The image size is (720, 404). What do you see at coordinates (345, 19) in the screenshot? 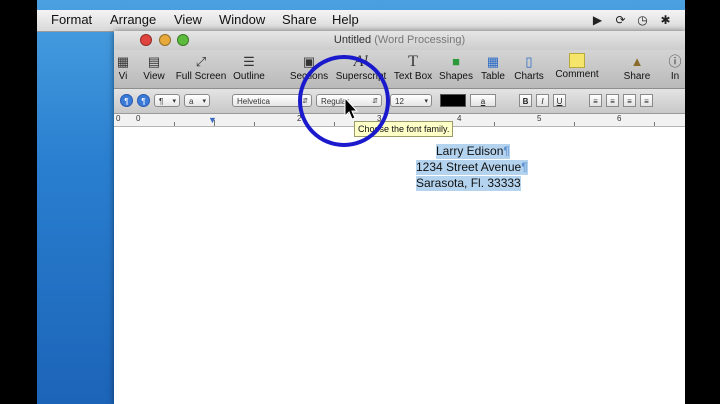
I see `menu-help: Help` at bounding box center [345, 19].